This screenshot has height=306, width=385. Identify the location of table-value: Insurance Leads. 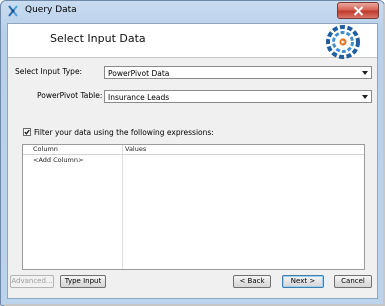
(139, 97).